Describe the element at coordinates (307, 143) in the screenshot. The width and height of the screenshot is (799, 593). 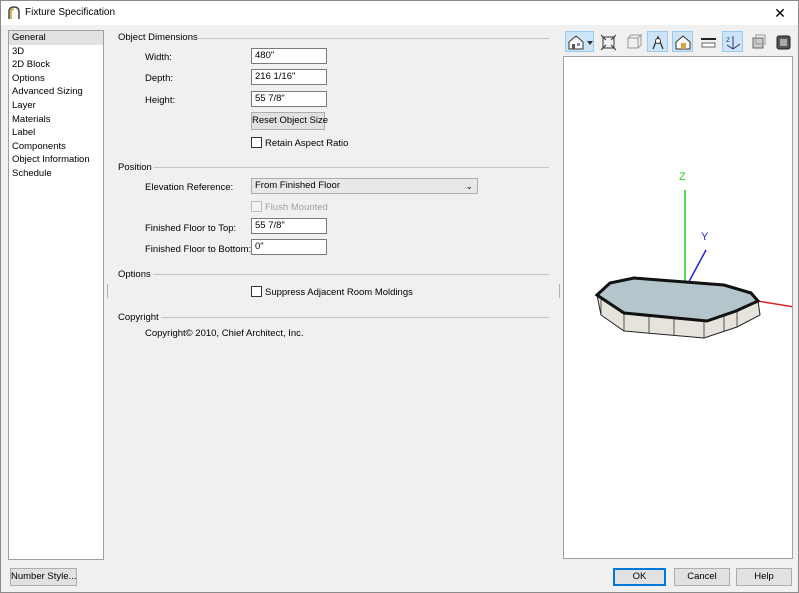
I see `retain-aspect-ratio-label: Retain Aspect Ratio` at that location.